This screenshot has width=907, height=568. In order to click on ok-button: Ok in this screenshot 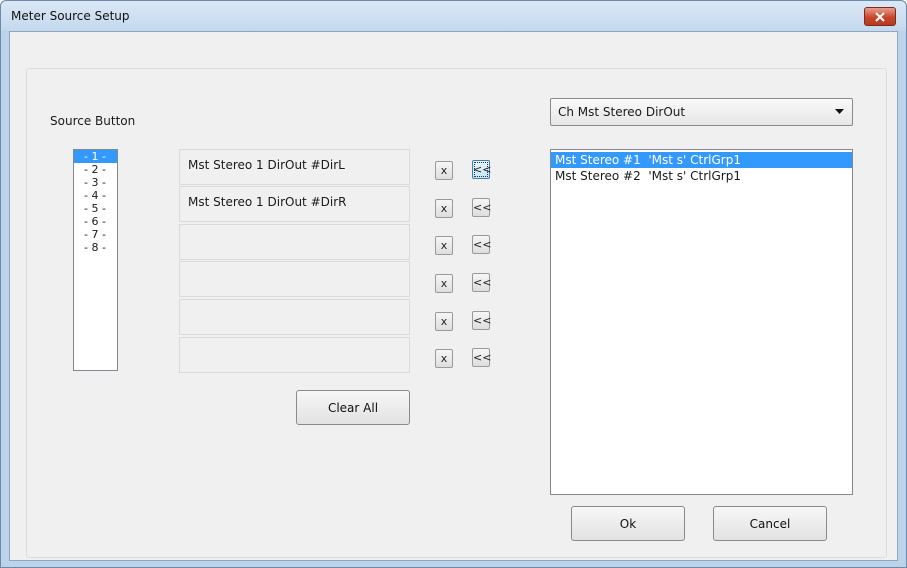, I will do `click(628, 523)`.